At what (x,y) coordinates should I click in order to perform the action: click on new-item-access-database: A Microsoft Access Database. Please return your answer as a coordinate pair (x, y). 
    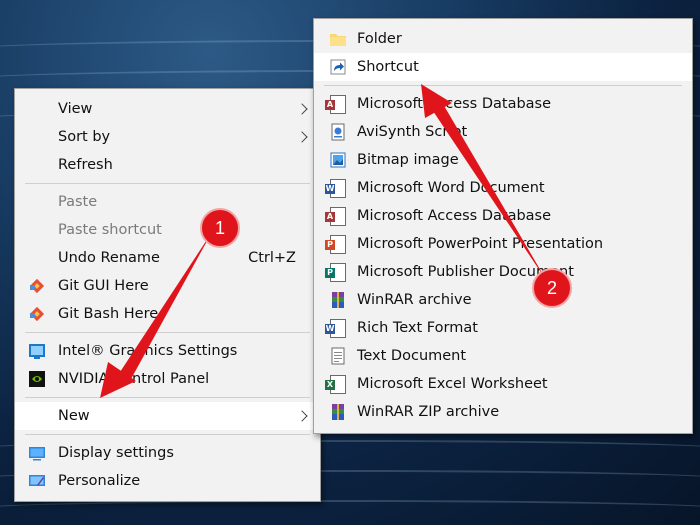
    Looking at the image, I should click on (503, 104).